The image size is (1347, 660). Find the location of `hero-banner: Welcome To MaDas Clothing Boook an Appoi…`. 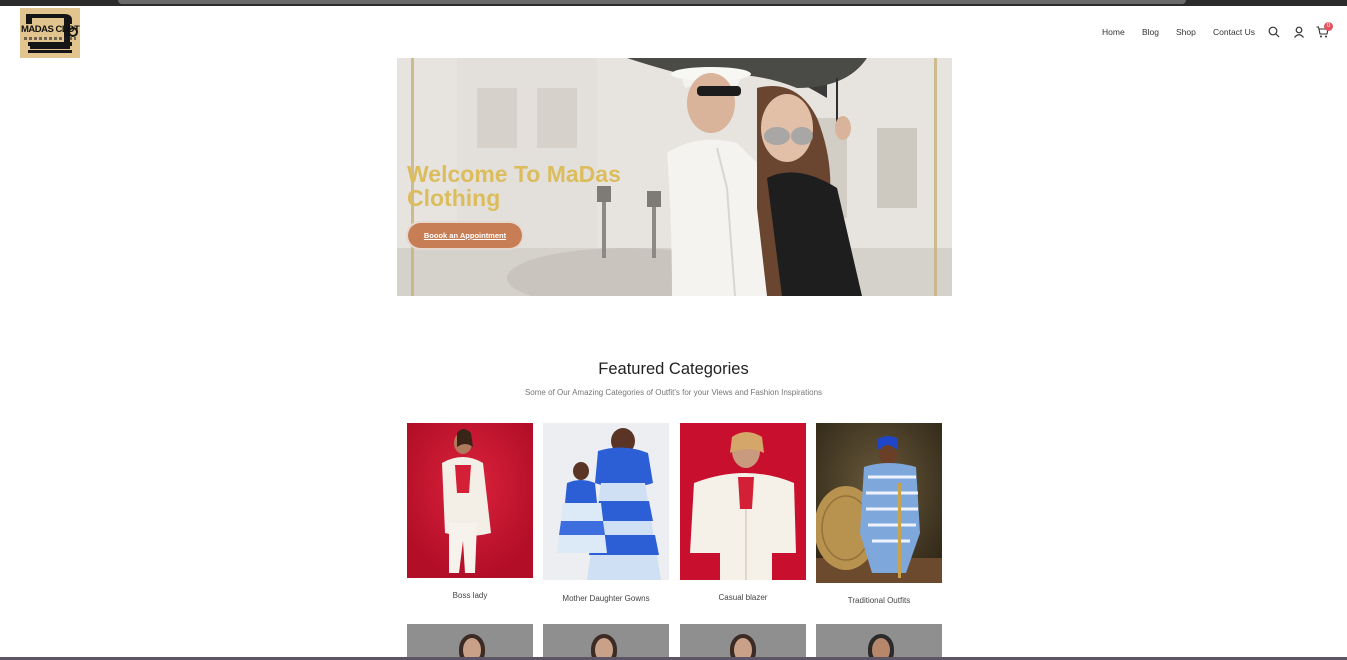

hero-banner: Welcome To MaDas Clothing Boook an Appoi… is located at coordinates (674, 177).